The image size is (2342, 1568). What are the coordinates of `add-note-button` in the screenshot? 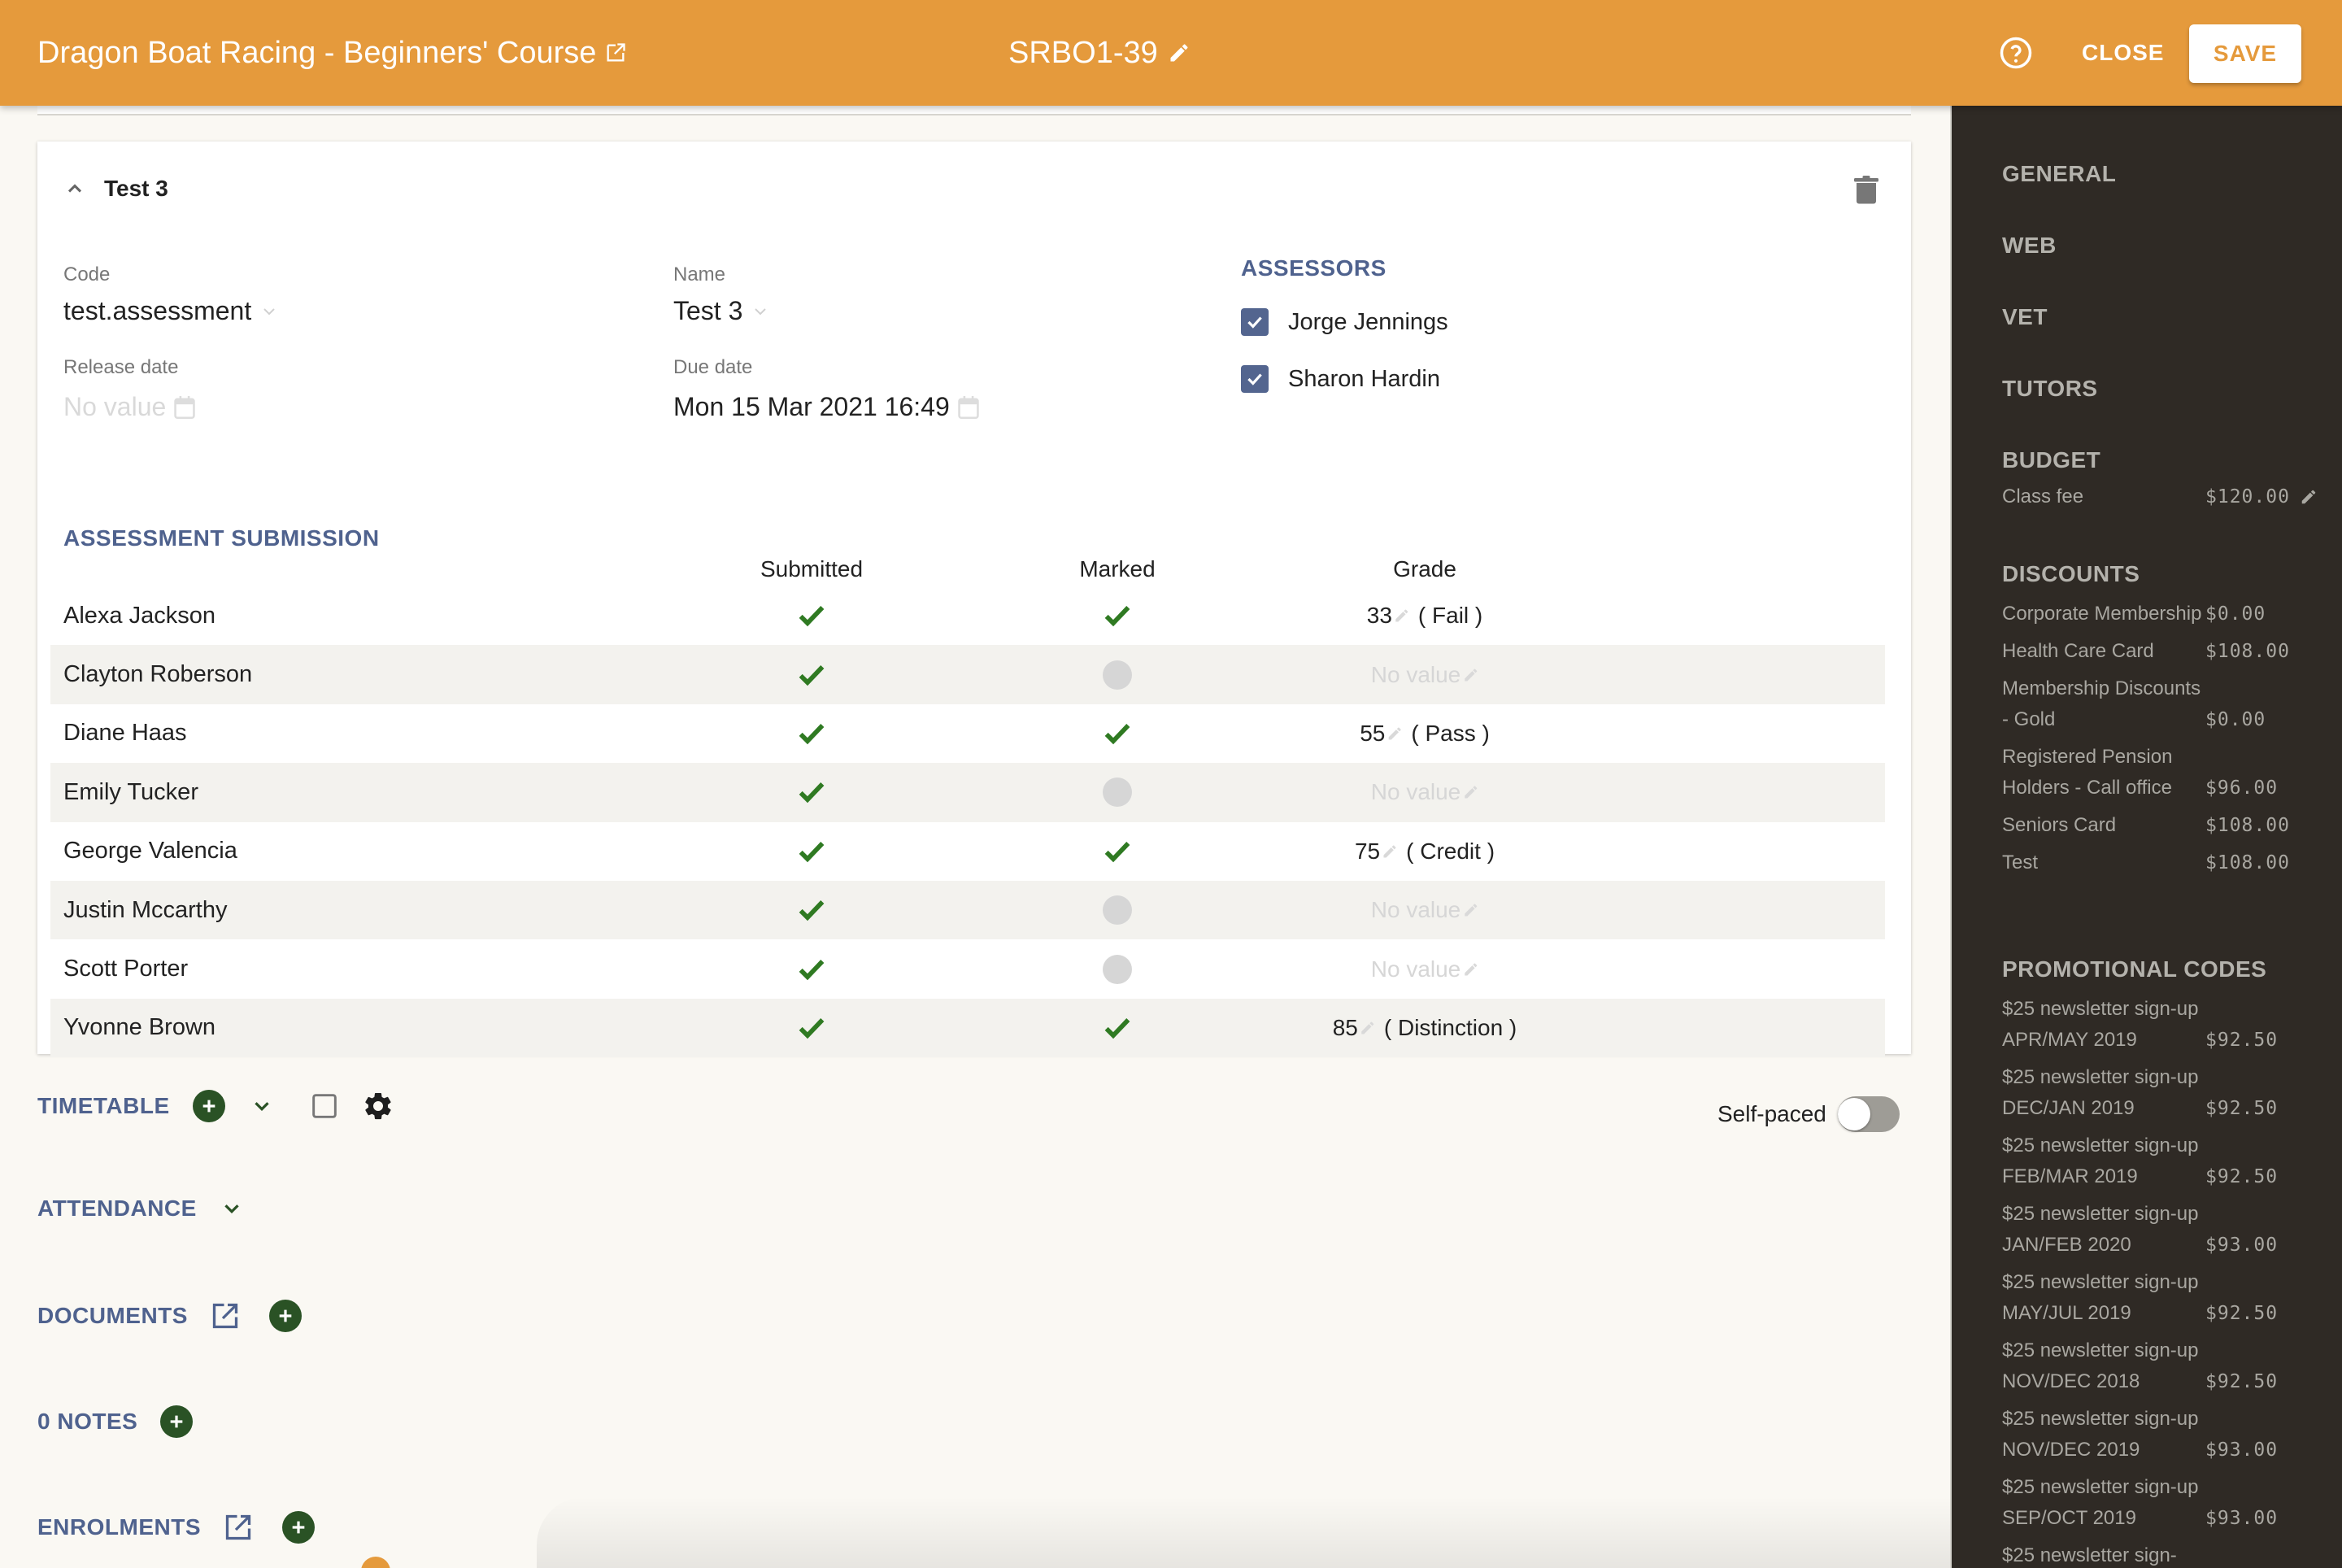 It's located at (177, 1421).